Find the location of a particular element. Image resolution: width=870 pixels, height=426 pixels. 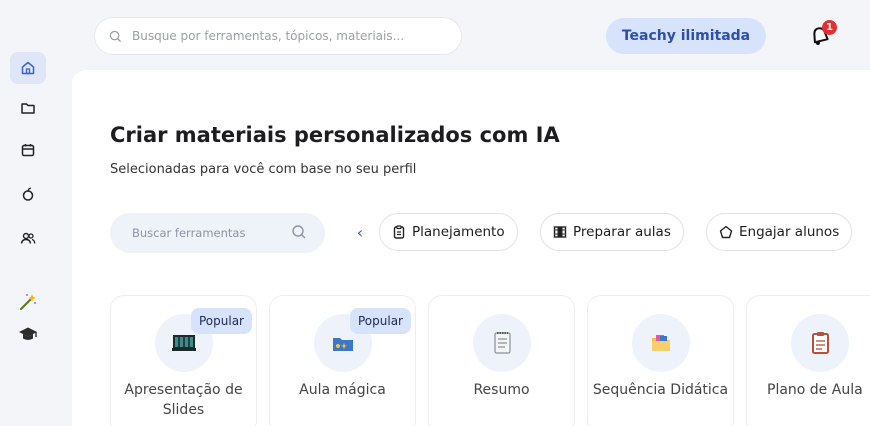

tool-search is located at coordinates (217, 233).